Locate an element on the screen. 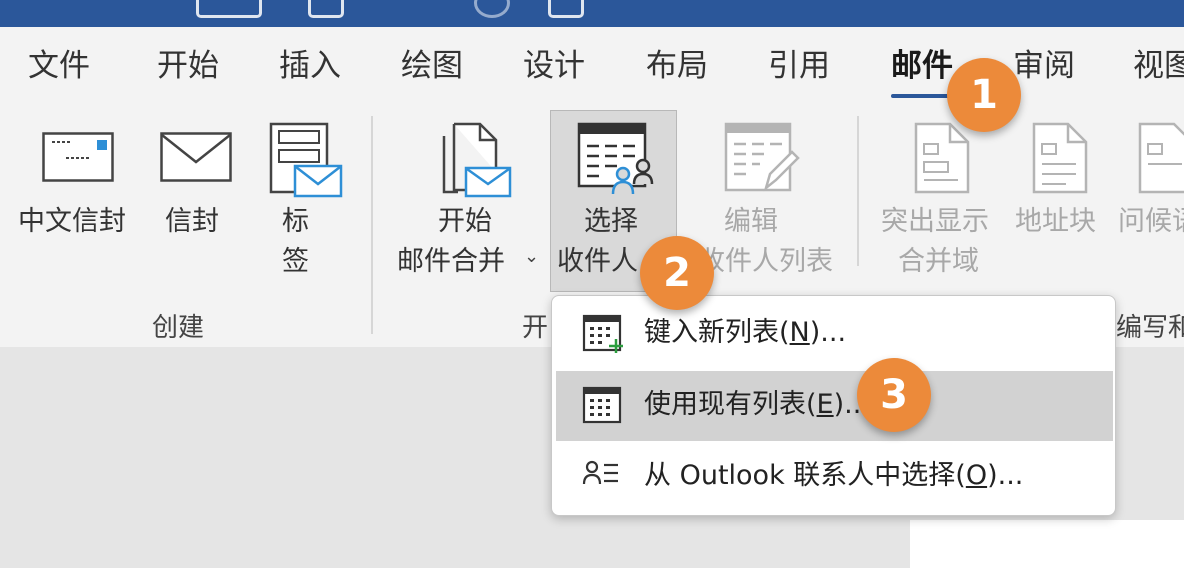  tab-layout: 布局 is located at coordinates (677, 66).